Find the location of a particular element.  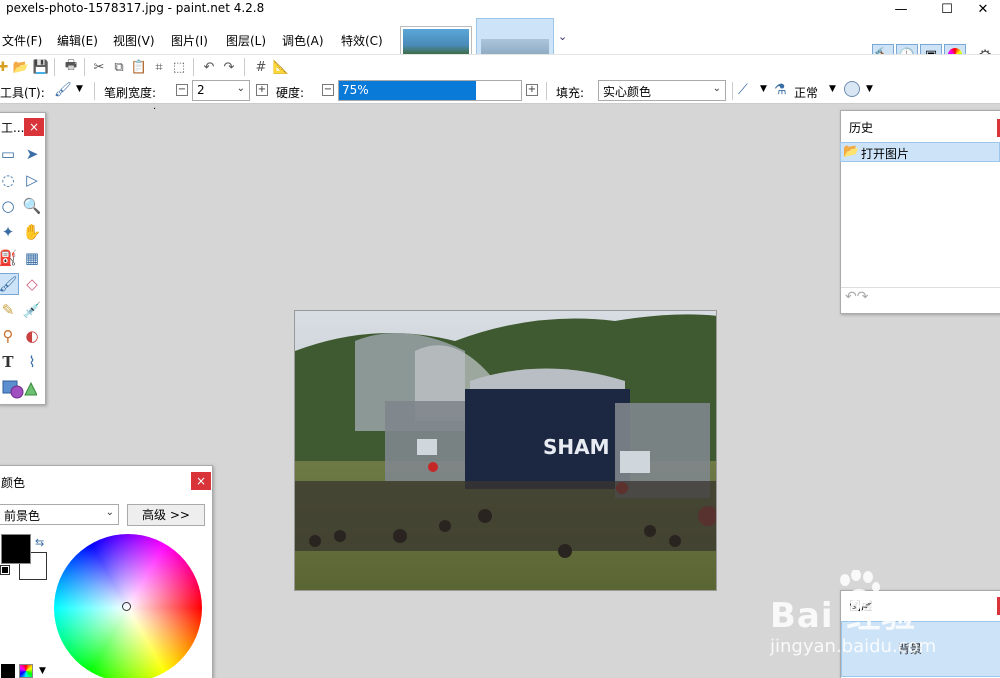

pan-hand-icon: ✋ is located at coordinates (32, 232).